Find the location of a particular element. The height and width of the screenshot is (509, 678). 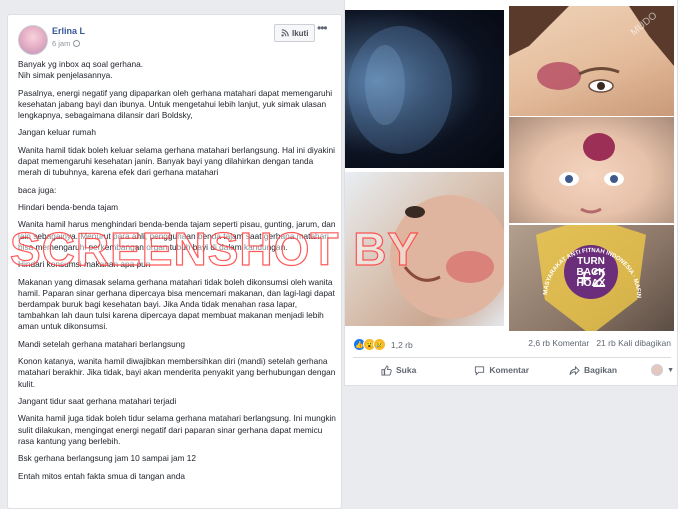

sad-reaction-icon: 😢 is located at coordinates (379, 344).